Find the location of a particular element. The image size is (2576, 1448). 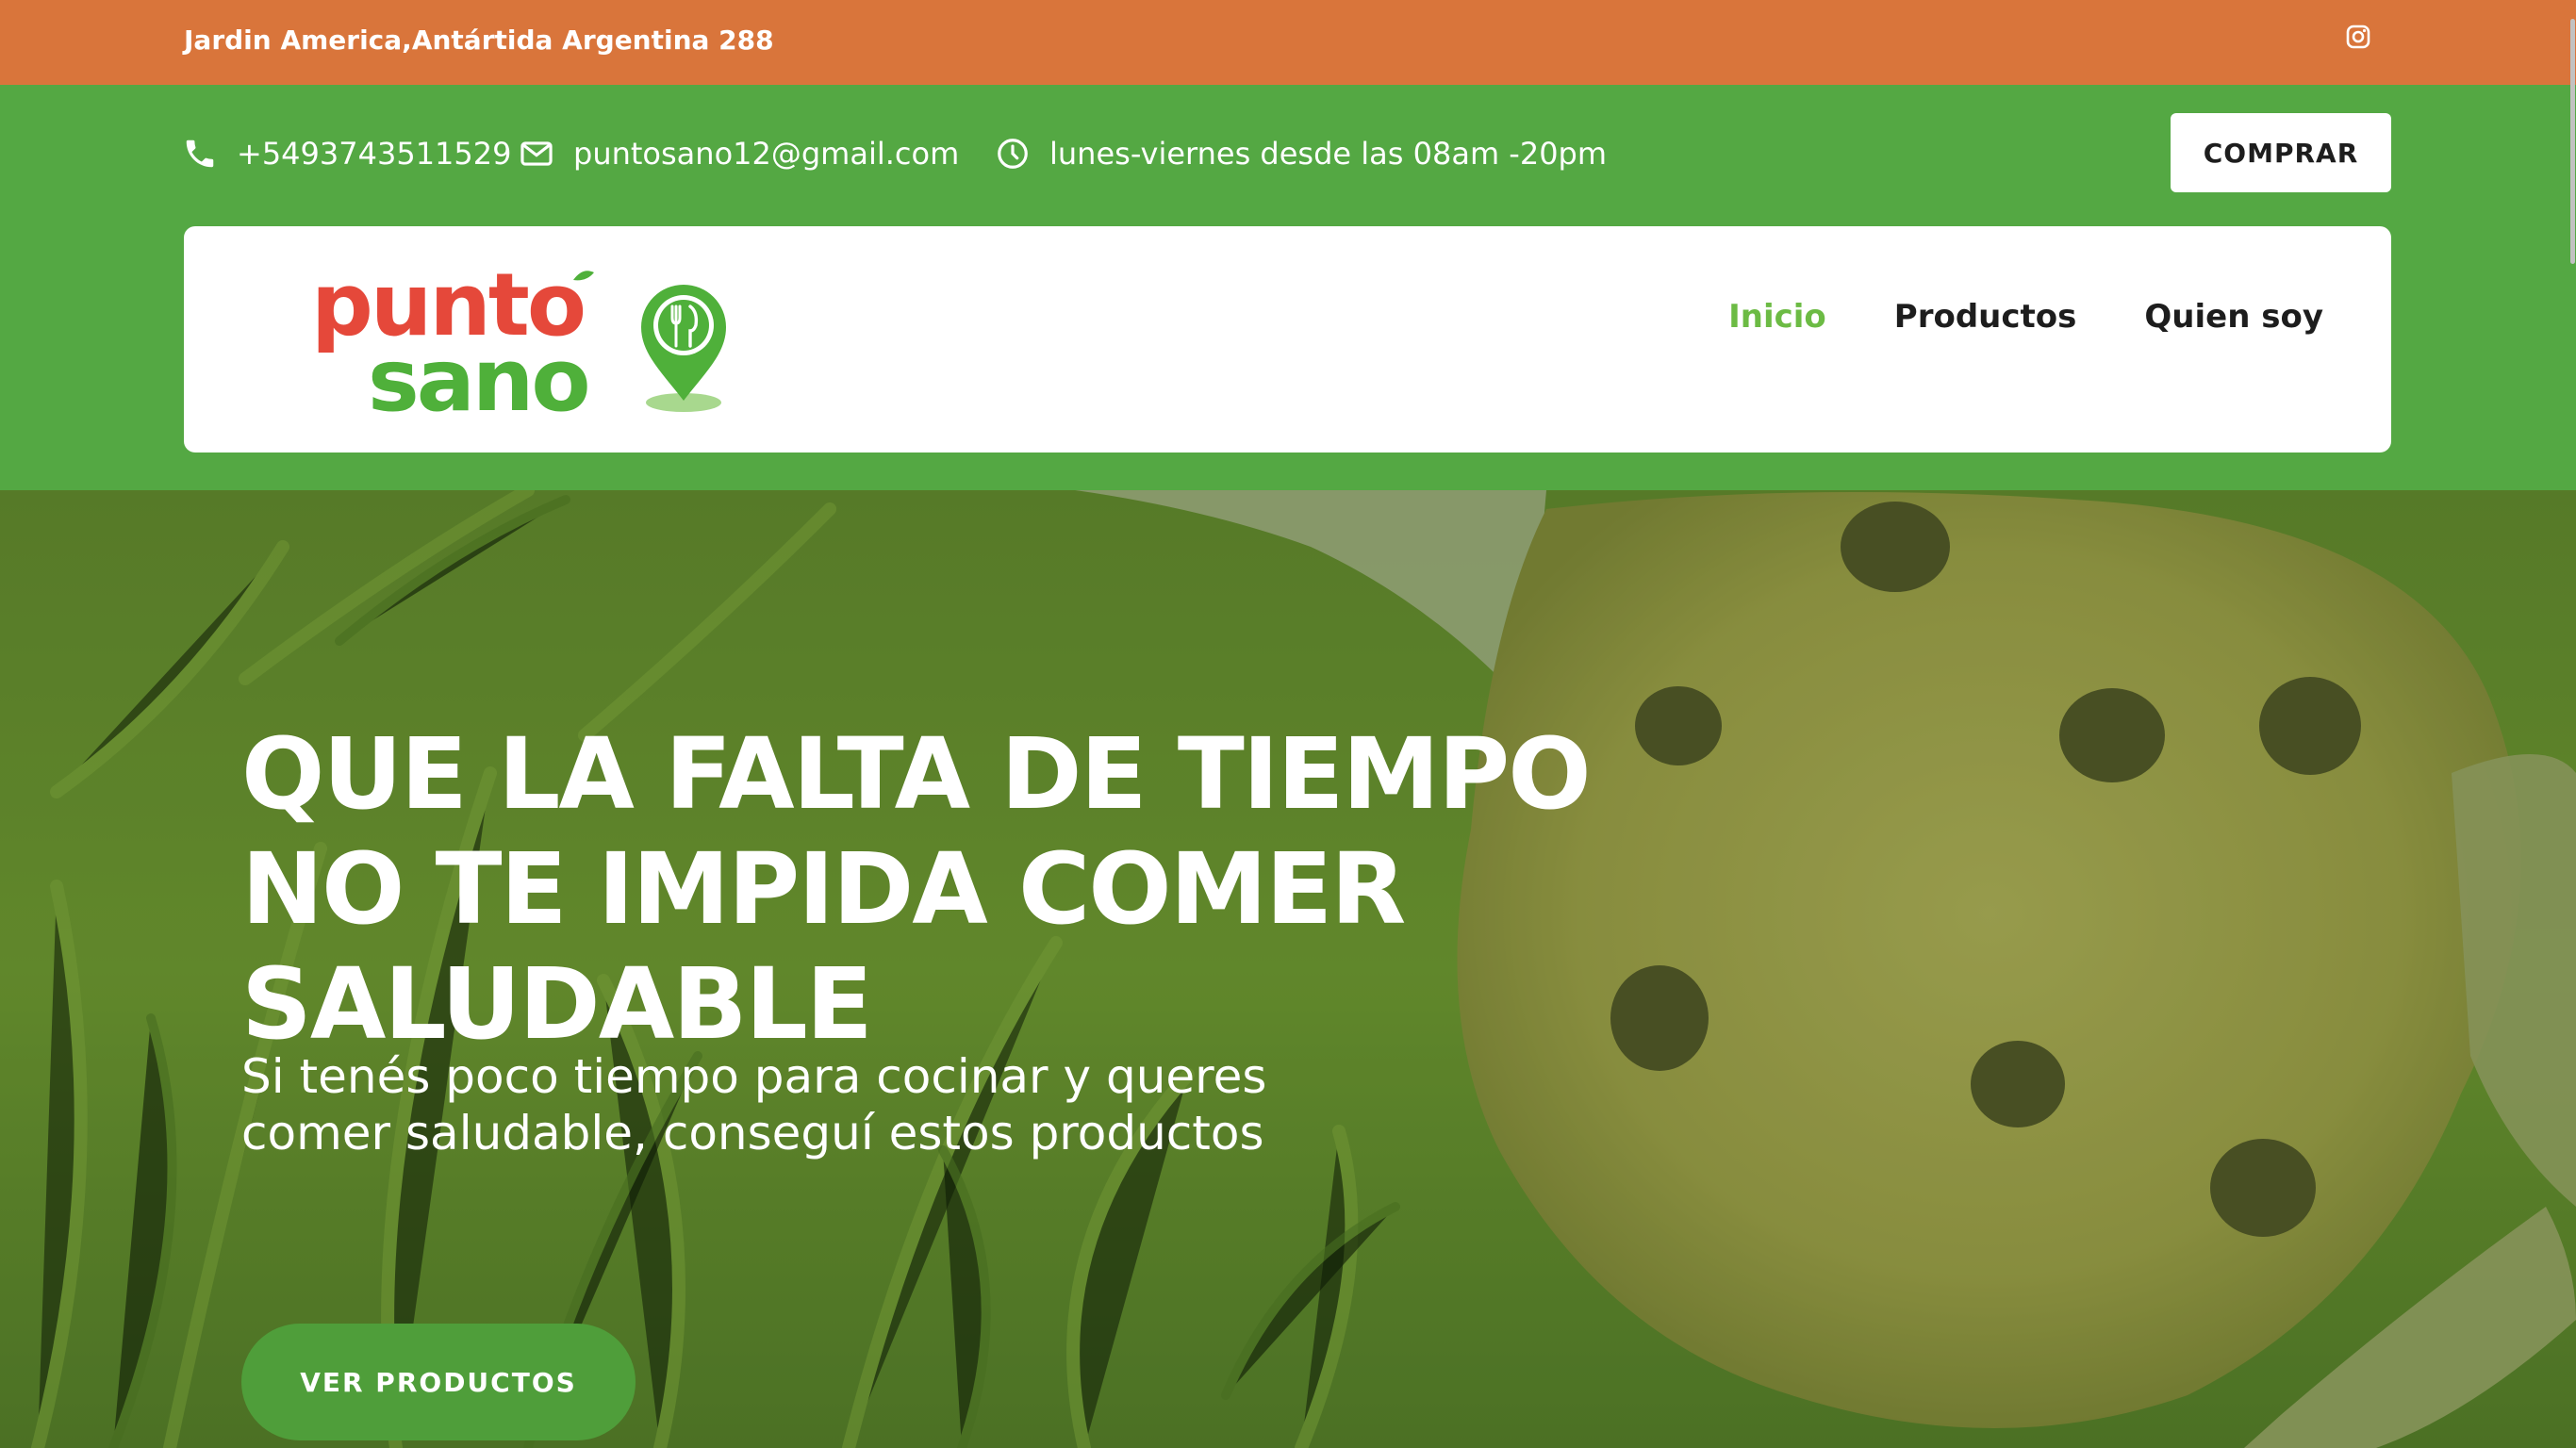

phone-icon is located at coordinates (200, 154).